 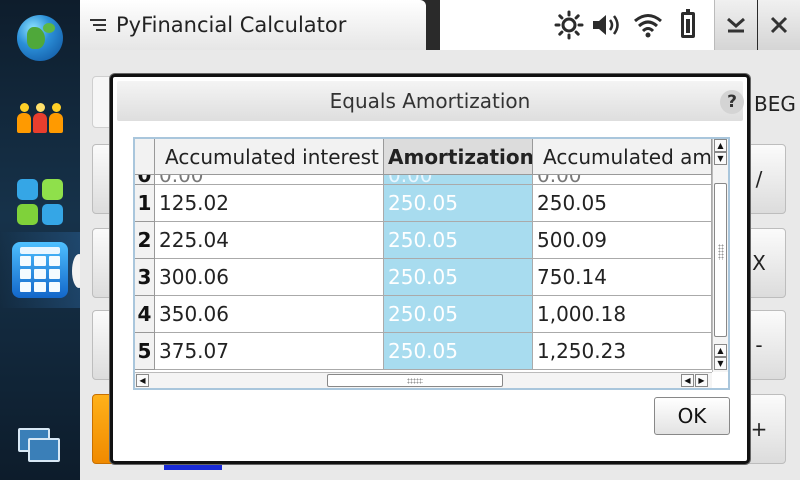 I want to click on table-cell: 300.06, so click(x=269, y=277).